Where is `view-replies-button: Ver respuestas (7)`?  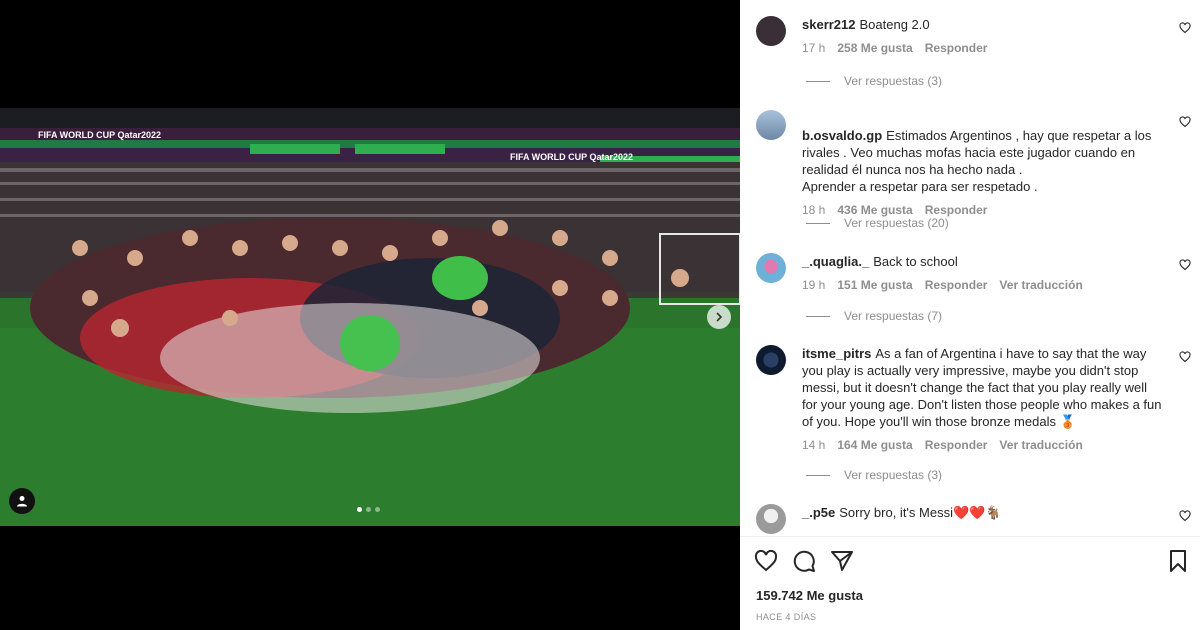
view-replies-button: Ver respuestas (7) is located at coordinates (874, 316).